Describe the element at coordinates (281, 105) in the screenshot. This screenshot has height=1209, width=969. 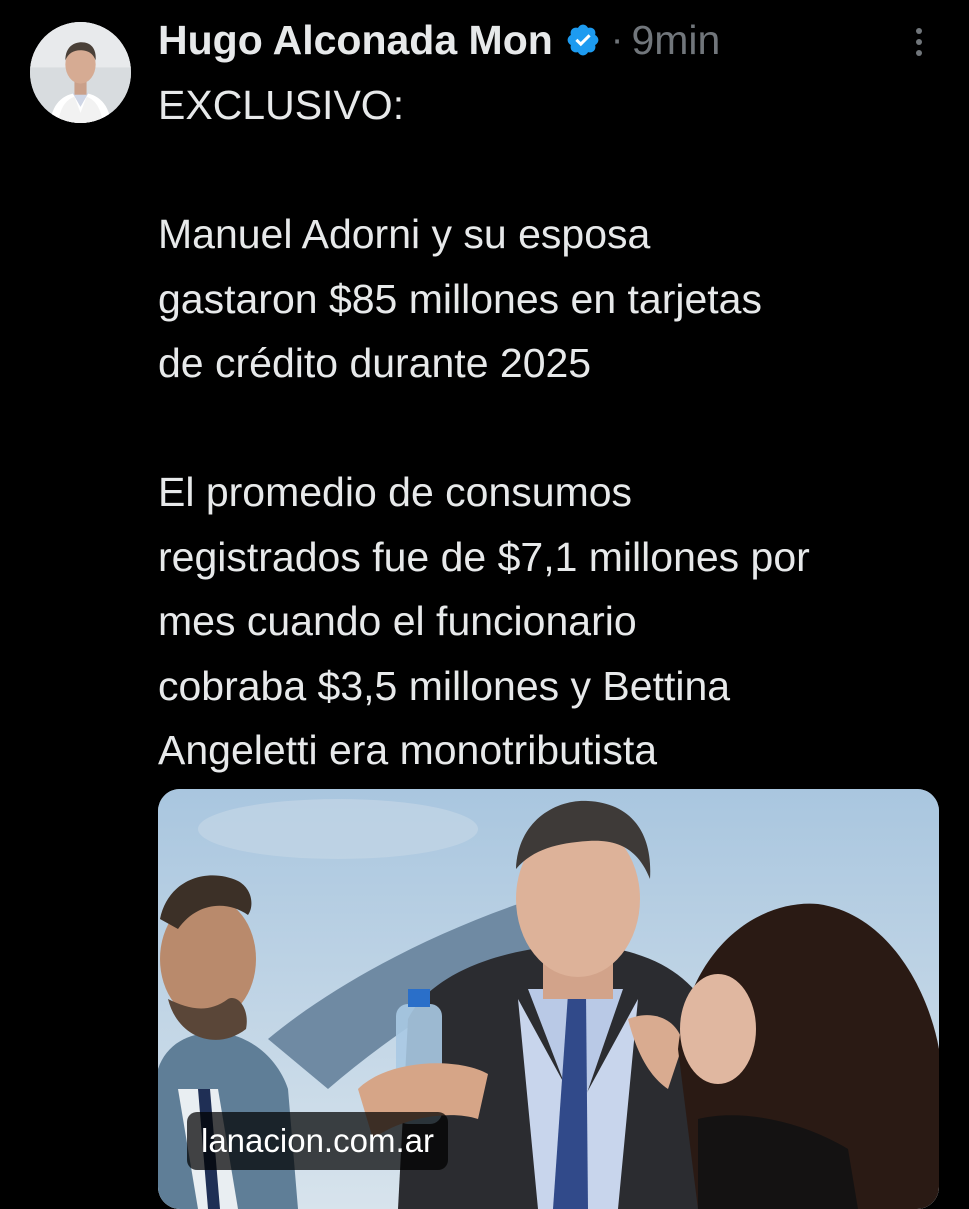
I see `tweet-text-line: EXCLUSIVO:` at that location.